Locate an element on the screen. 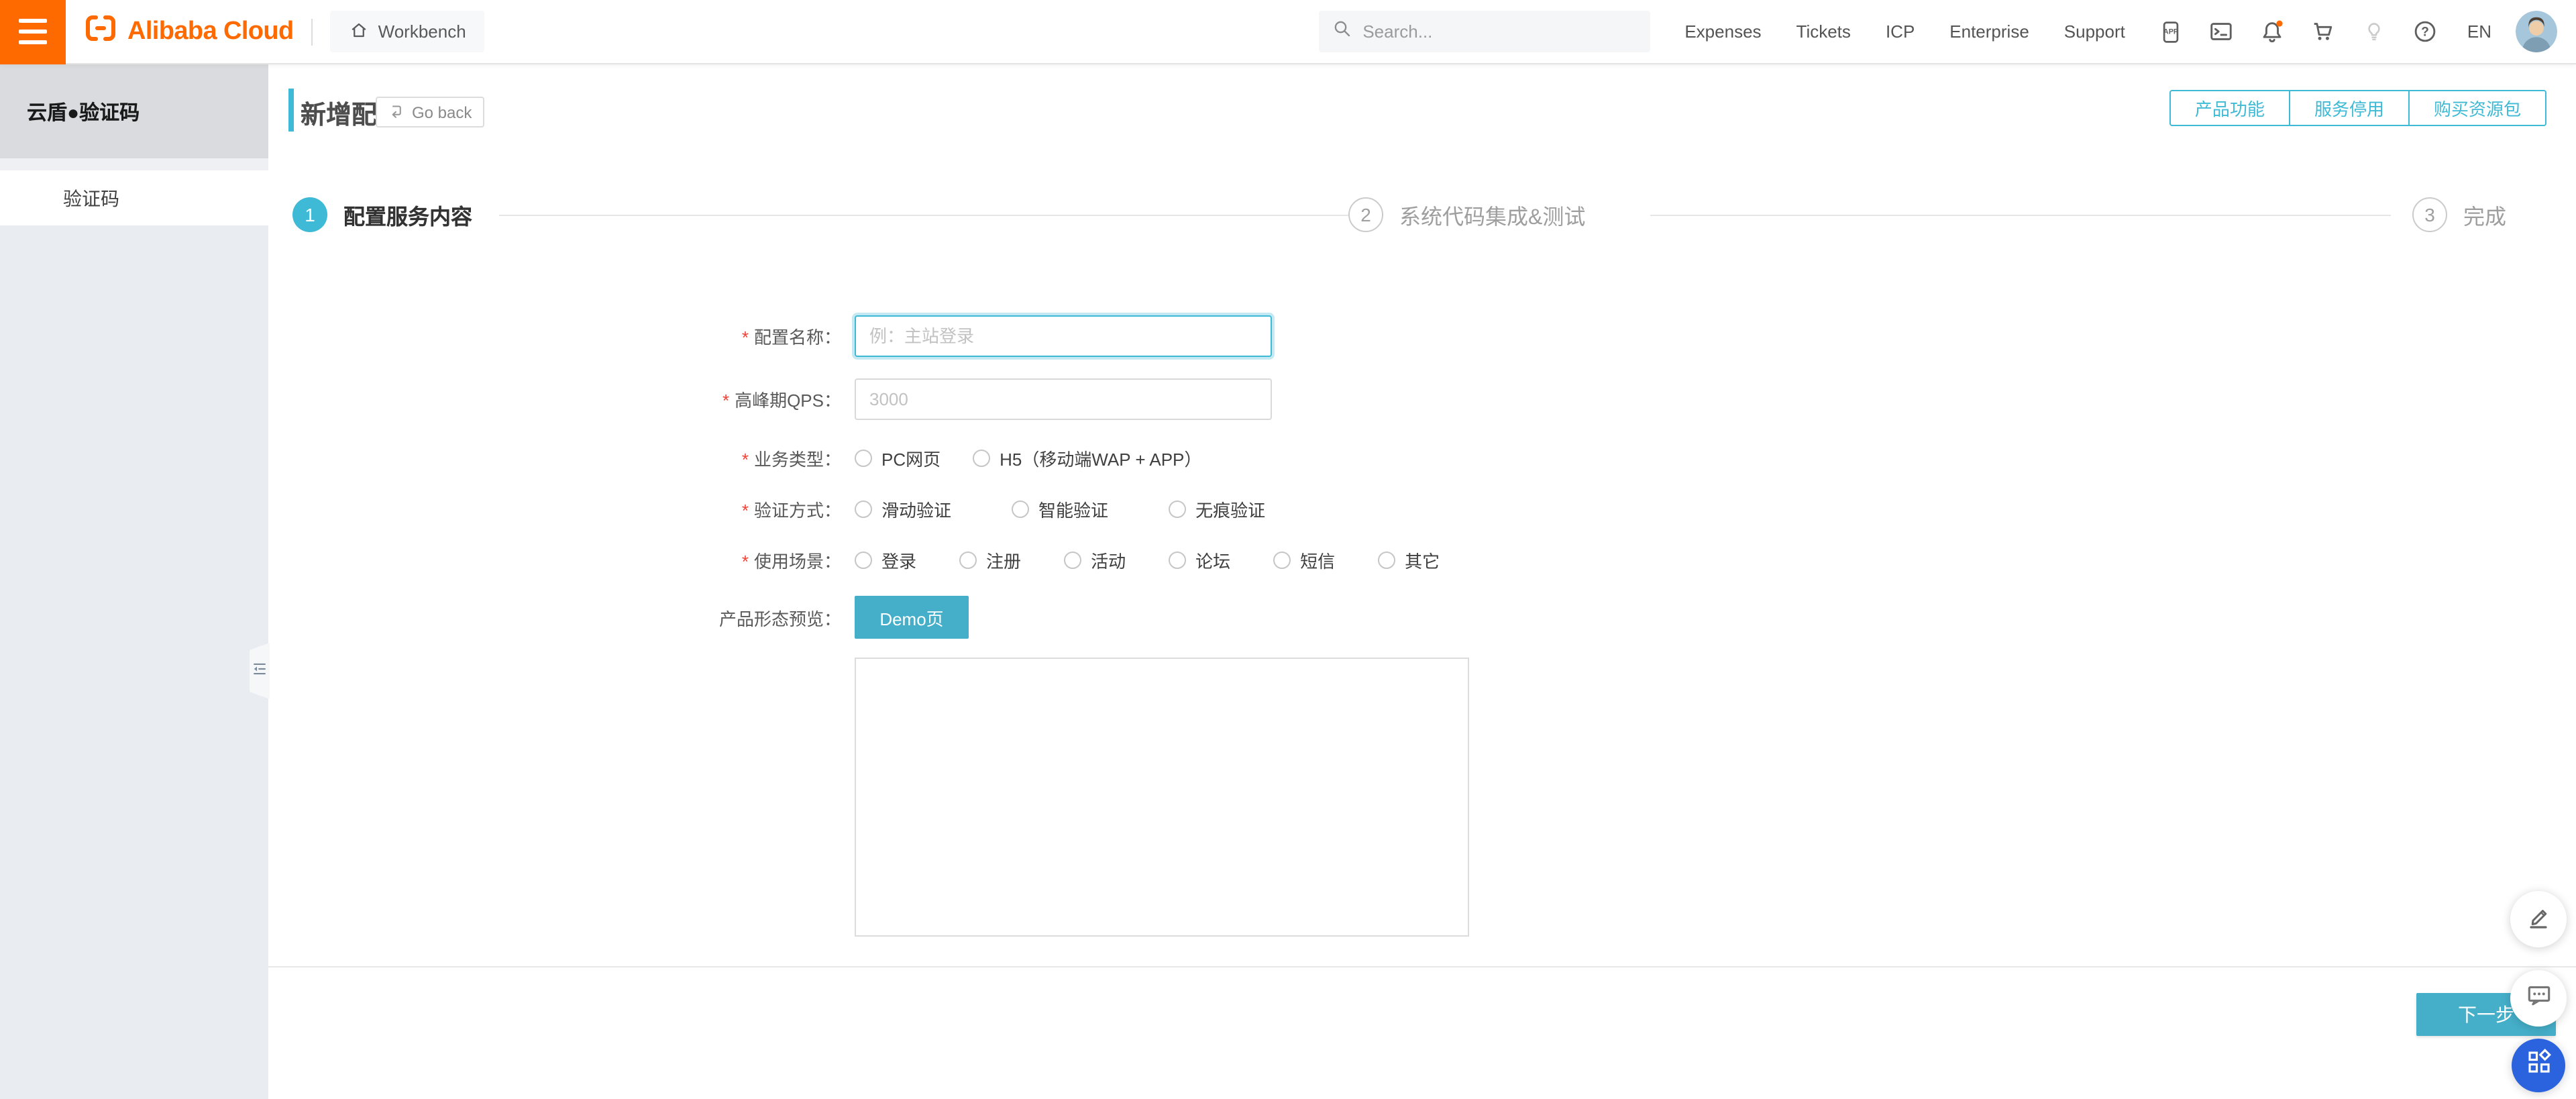 This screenshot has height=1099, width=2576. search-box is located at coordinates (1484, 31).